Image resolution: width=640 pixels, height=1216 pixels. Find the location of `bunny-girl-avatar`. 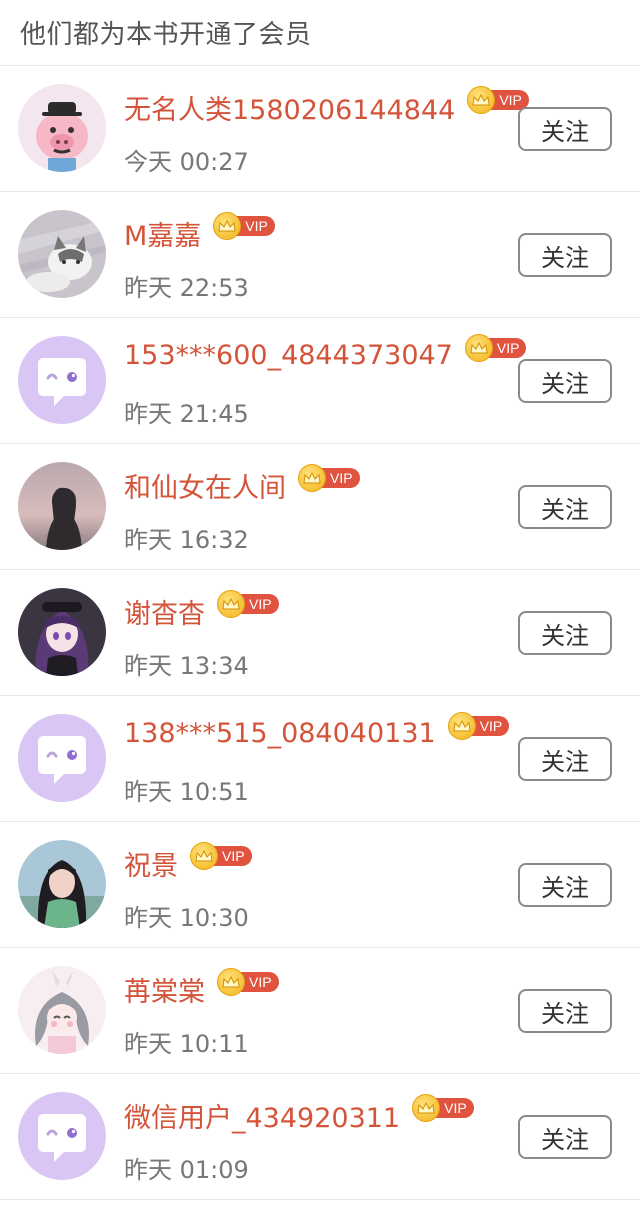

bunny-girl-avatar is located at coordinates (62, 1010).